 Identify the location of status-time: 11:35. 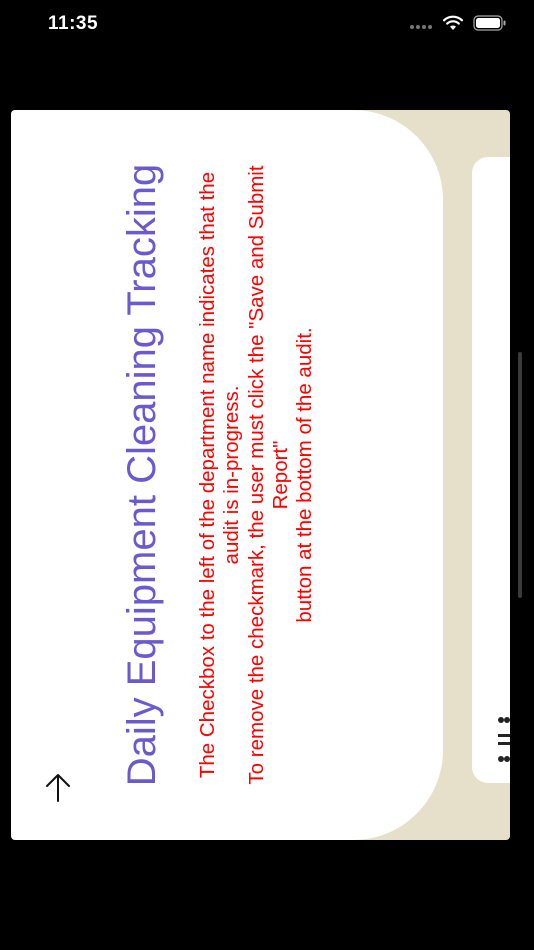
(73, 23).